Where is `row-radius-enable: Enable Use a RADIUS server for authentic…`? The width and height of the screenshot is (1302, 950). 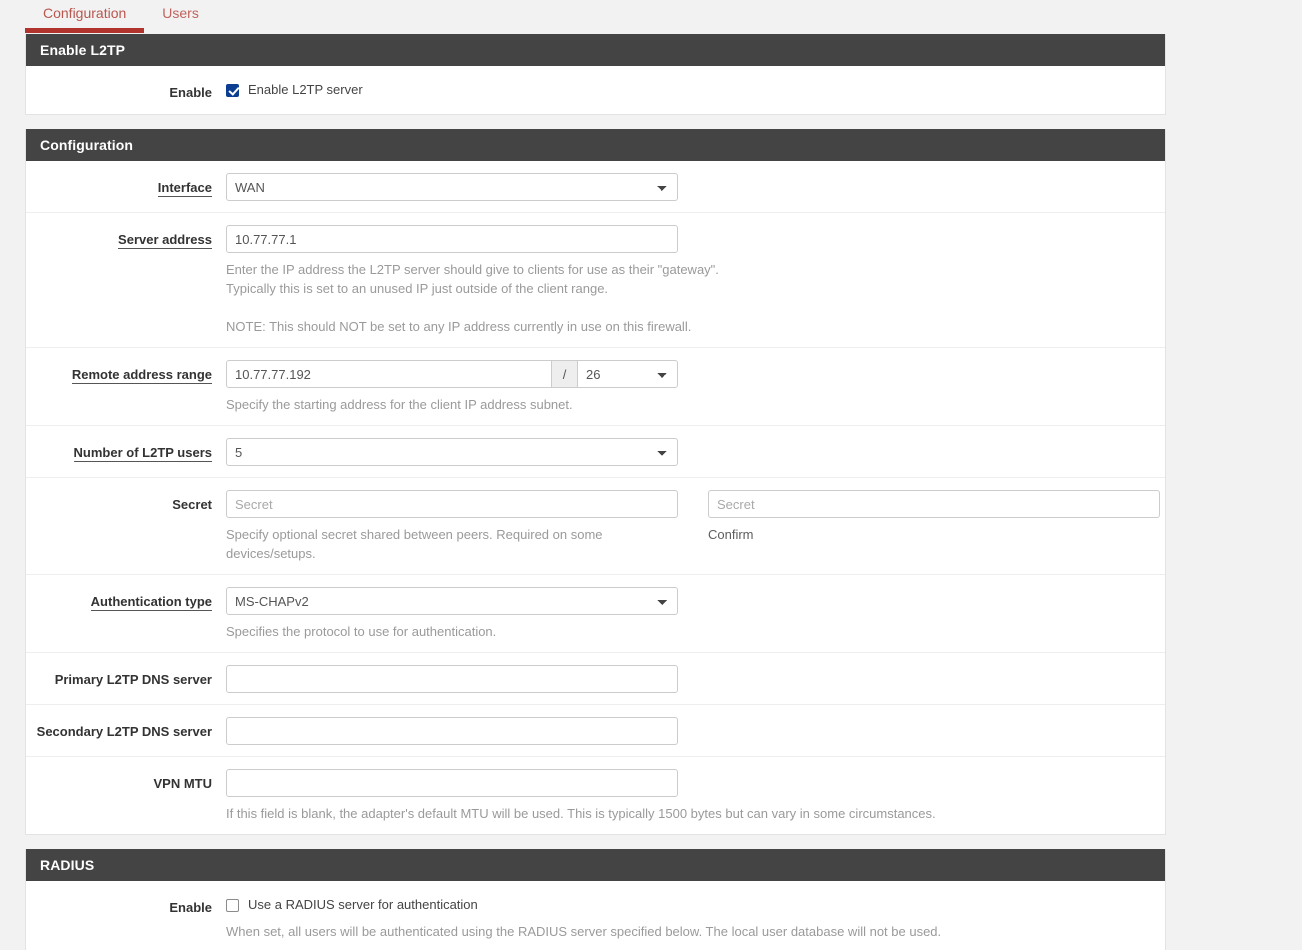 row-radius-enable: Enable Use a RADIUS server for authentic… is located at coordinates (595, 915).